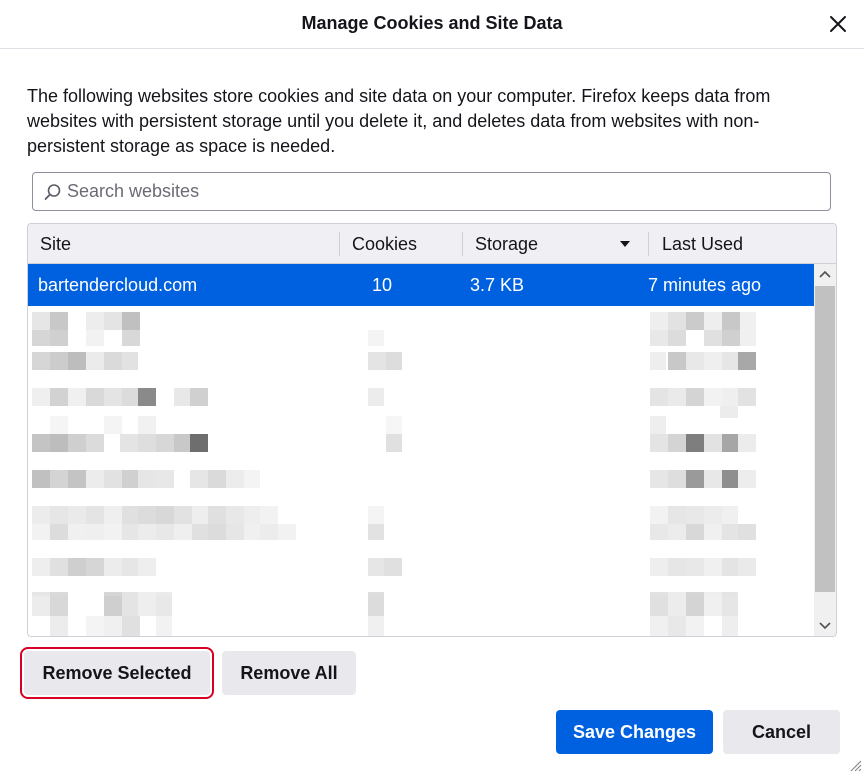  I want to click on sort-descending-icon, so click(625, 244).